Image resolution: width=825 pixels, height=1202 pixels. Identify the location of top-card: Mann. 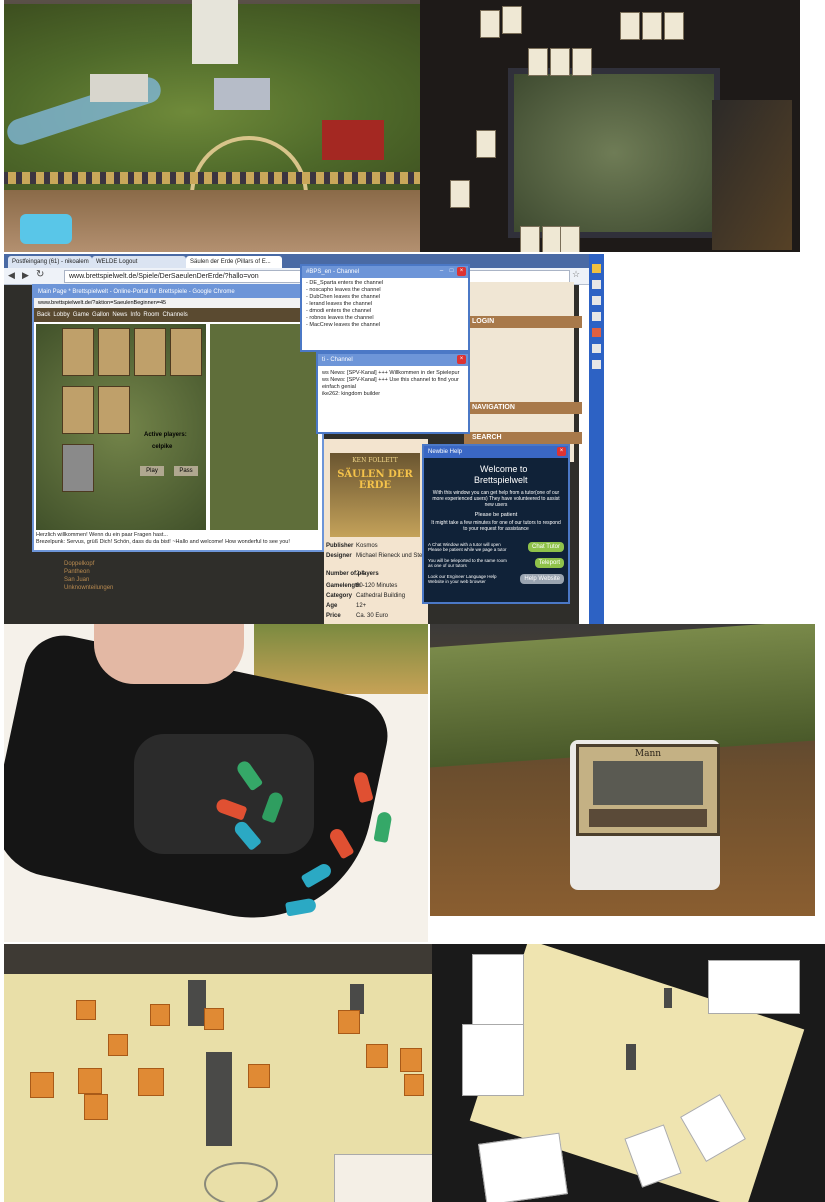
(648, 790).